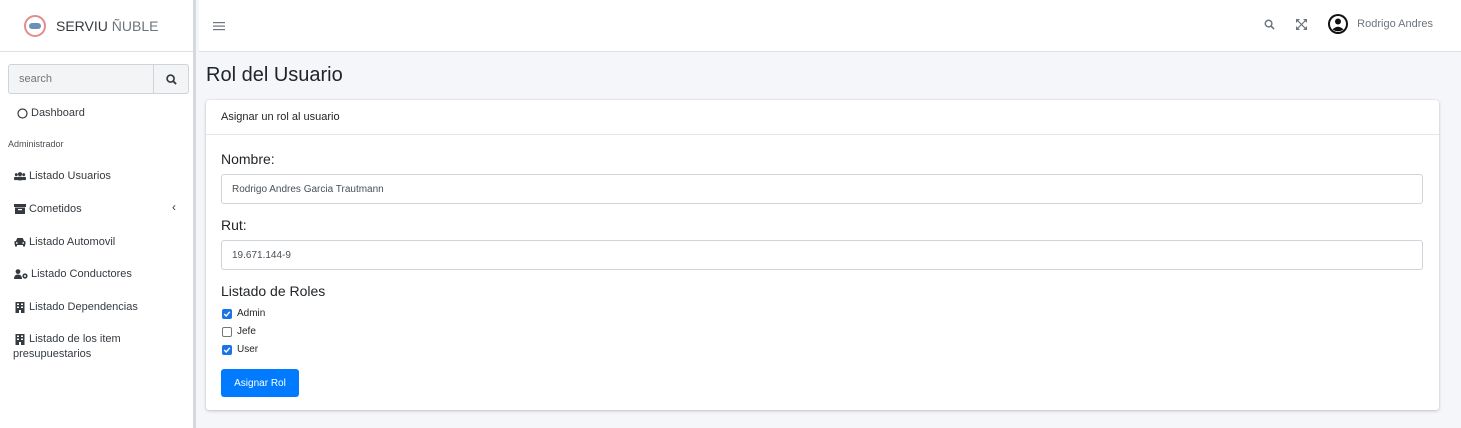  What do you see at coordinates (248, 349) in the screenshot?
I see `role-label: User` at bounding box center [248, 349].